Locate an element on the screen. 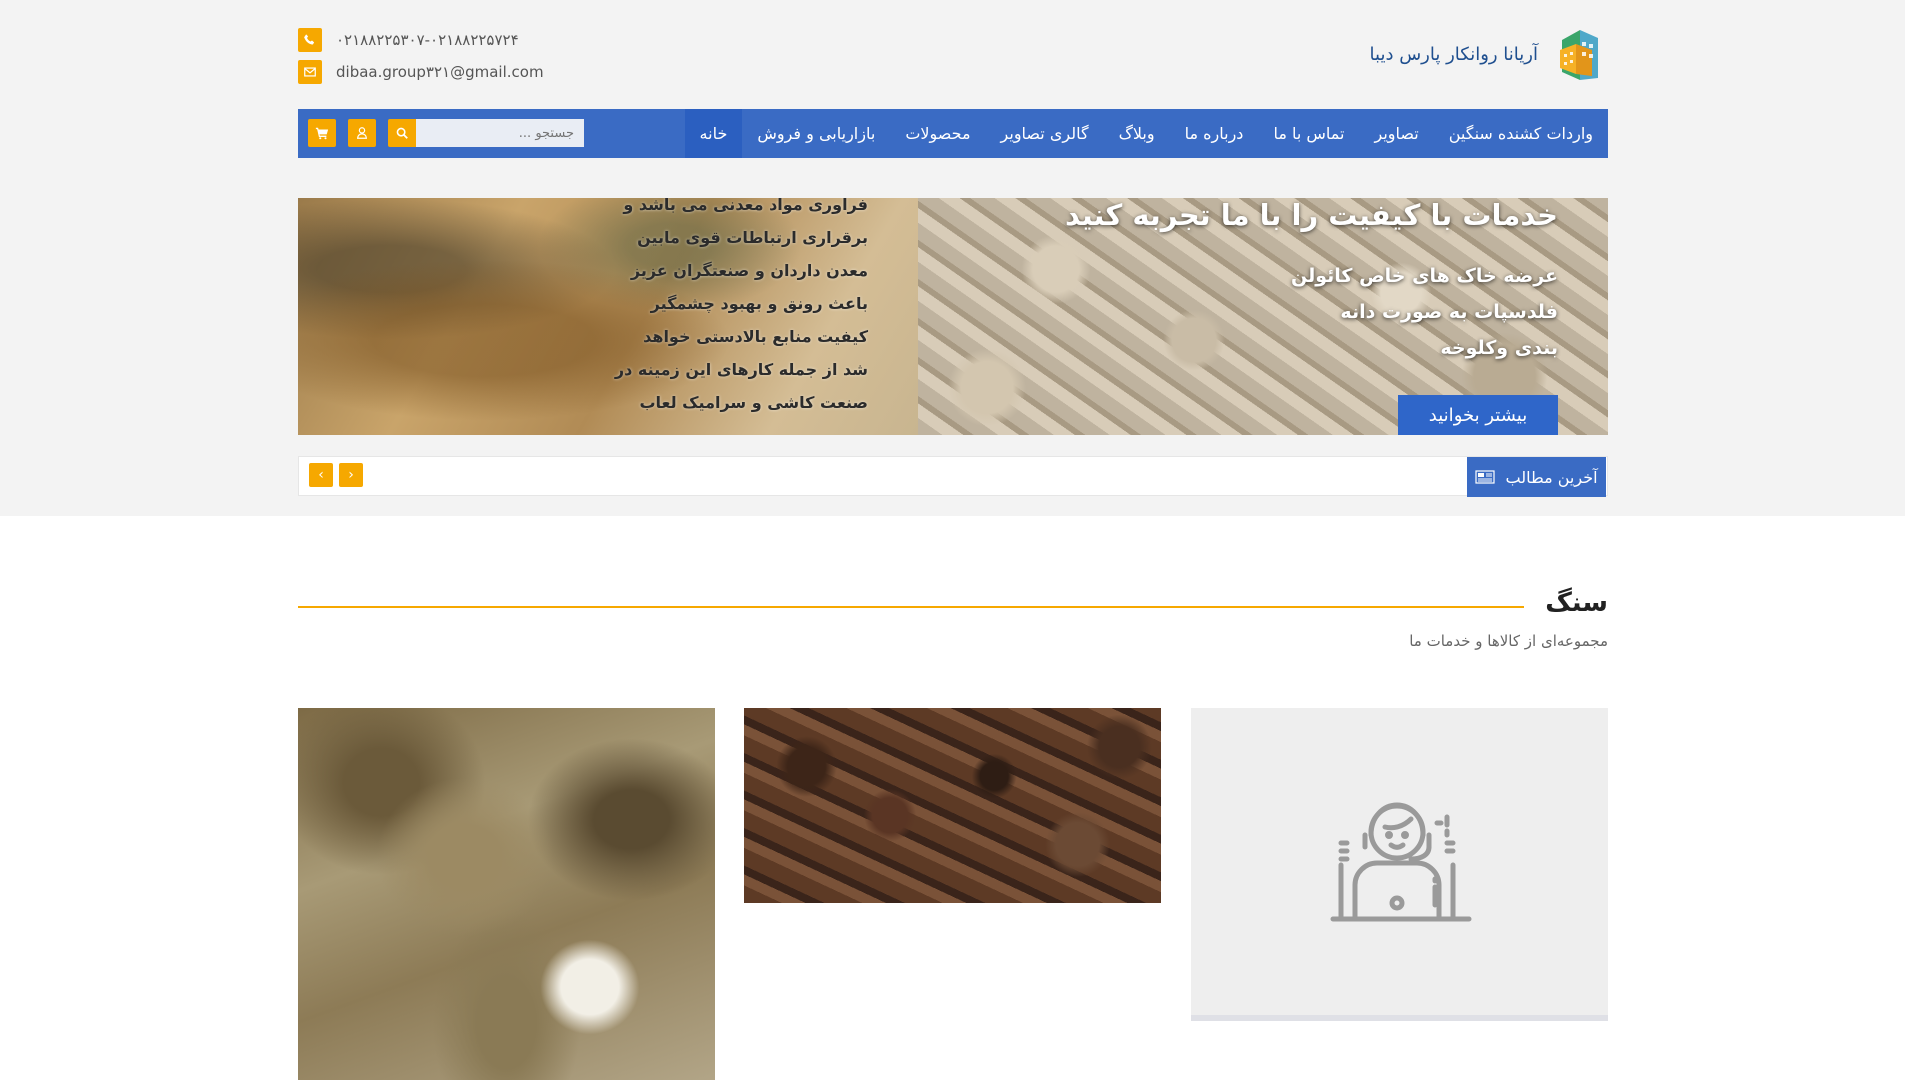 Image resolution: width=1920 pixels, height=1080 pixels. phone-number: ۰۲۱۸۸۲۲۵۳۰۷-۰۲۱۸۸۲۲۵۷۲۴ is located at coordinates (427, 40).